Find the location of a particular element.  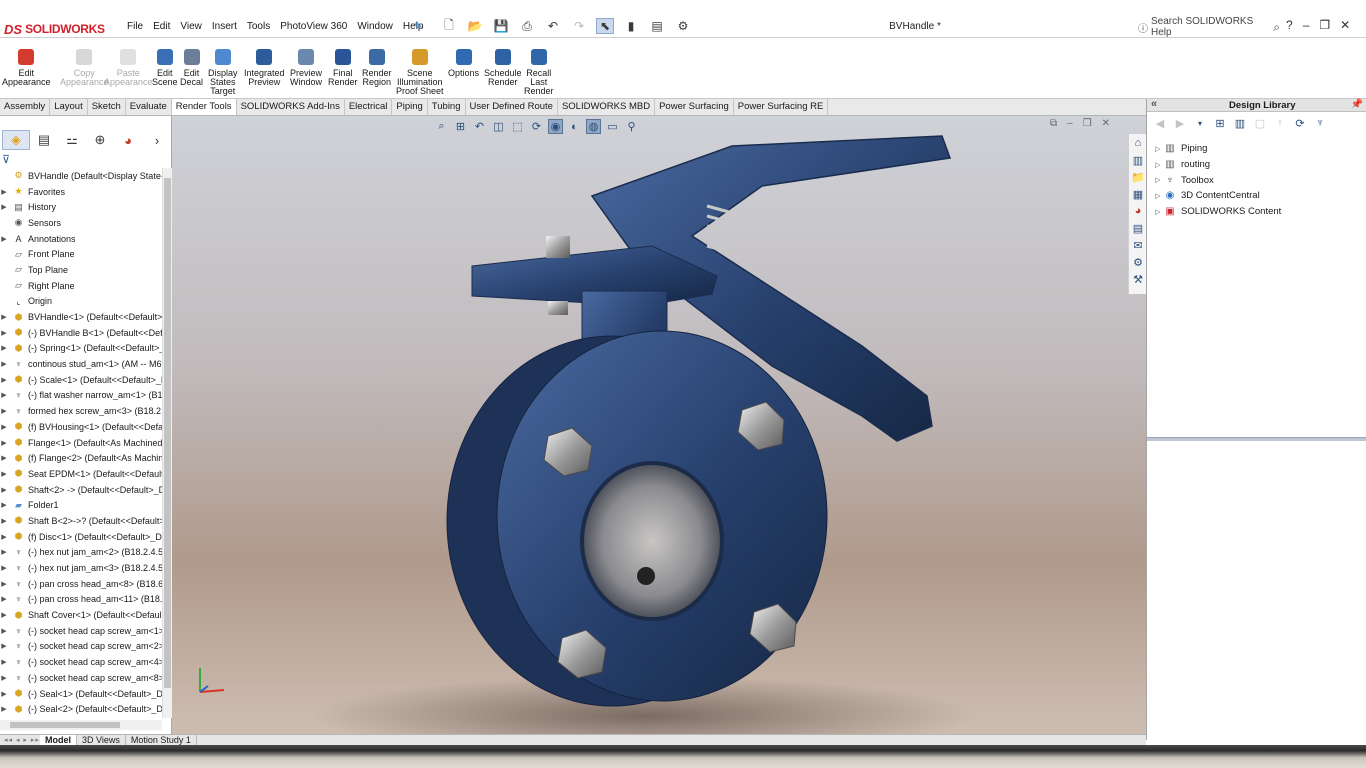

tab-solidworks-mbd: SOLIDWORKS MBD is located at coordinates (607, 107).